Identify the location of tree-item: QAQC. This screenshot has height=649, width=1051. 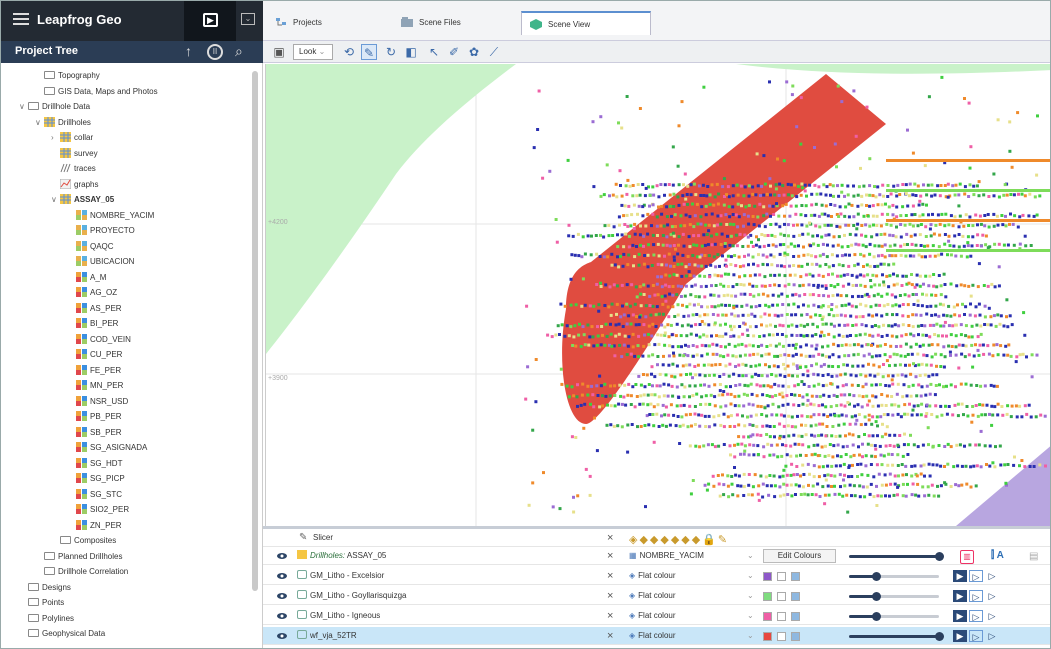
(90, 247).